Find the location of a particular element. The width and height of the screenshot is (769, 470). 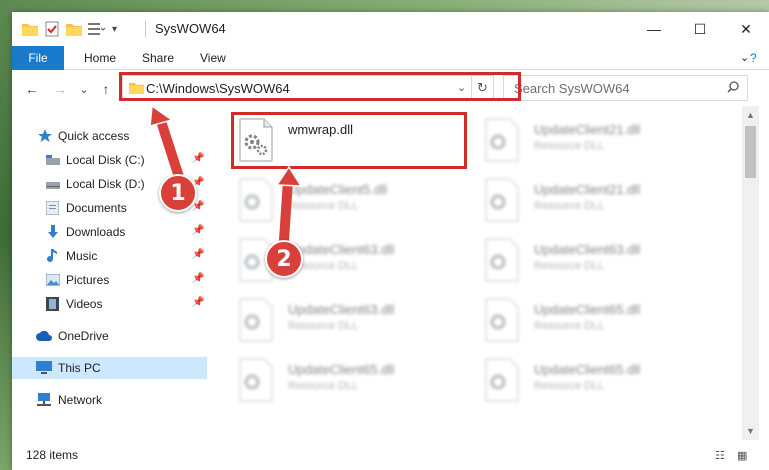

callout-step-2: 2 is located at coordinates (284, 259).